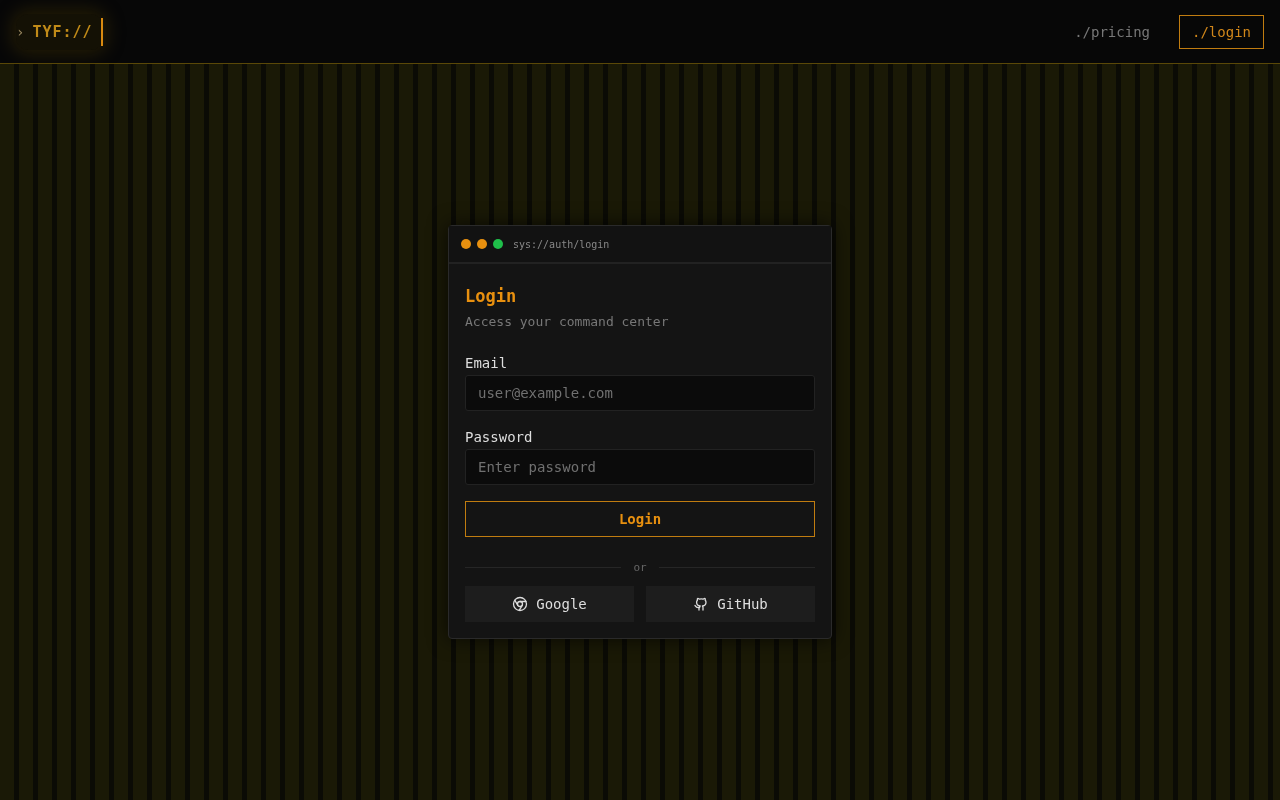 The height and width of the screenshot is (800, 1280). Describe the element at coordinates (499, 437) in the screenshot. I see `field-label: Password` at that location.